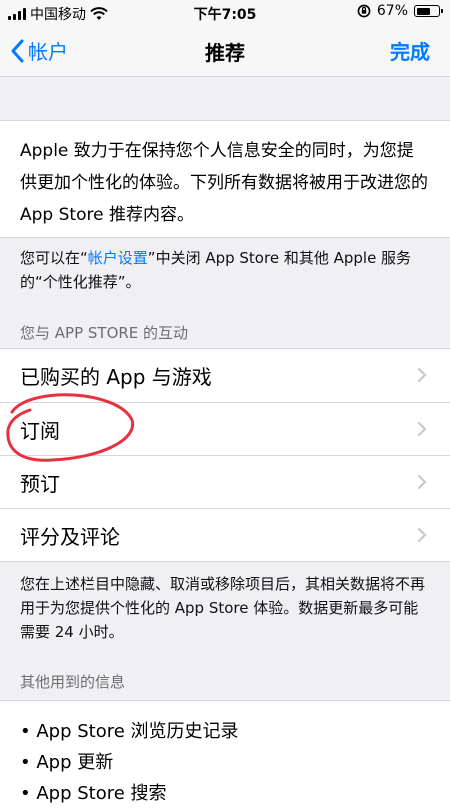 The width and height of the screenshot is (450, 811). Describe the element at coordinates (225, 481) in the screenshot. I see `list-item-preorders: 预订` at that location.